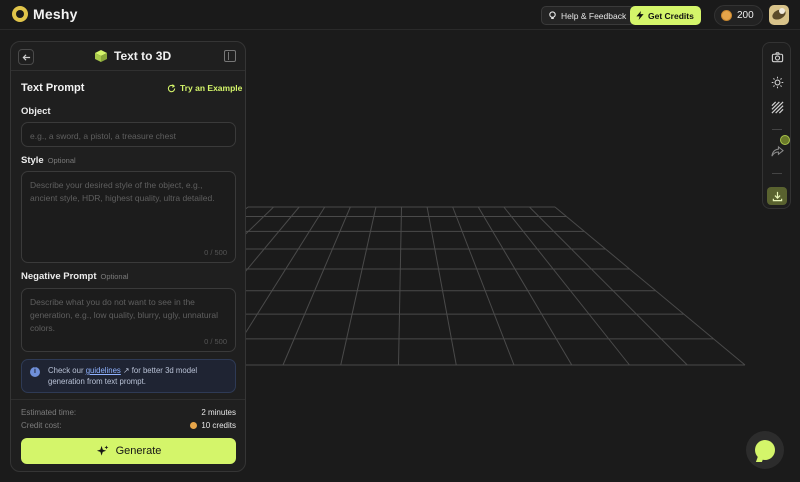 This screenshot has width=800, height=482. I want to click on credit-balance-value: 200, so click(745, 15).